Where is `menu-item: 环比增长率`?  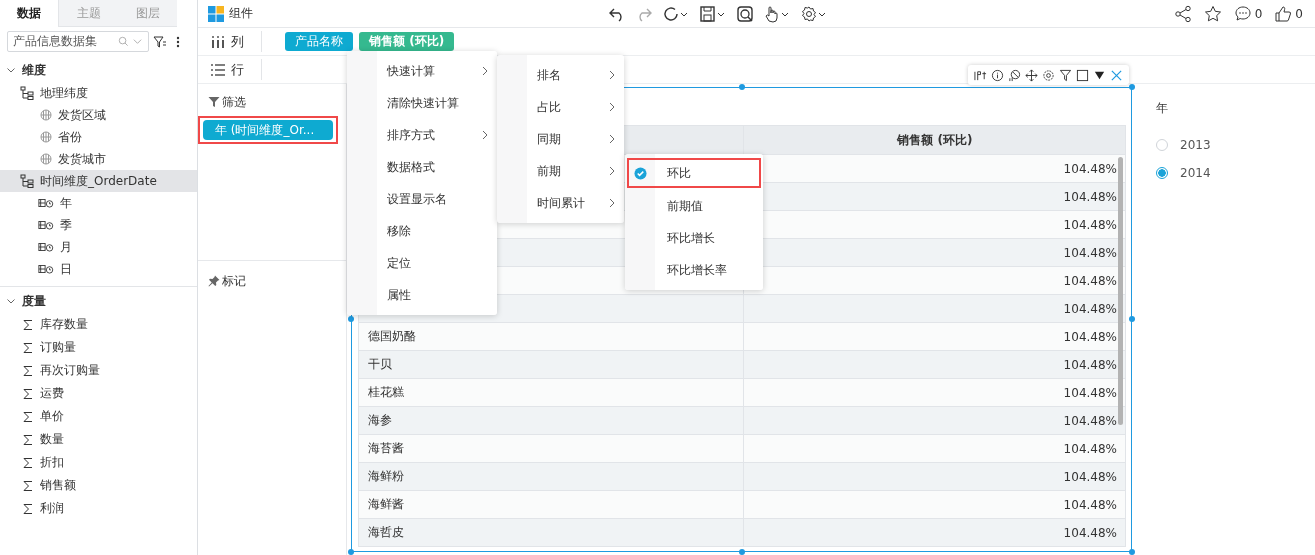 menu-item: 环比增长率 is located at coordinates (694, 270).